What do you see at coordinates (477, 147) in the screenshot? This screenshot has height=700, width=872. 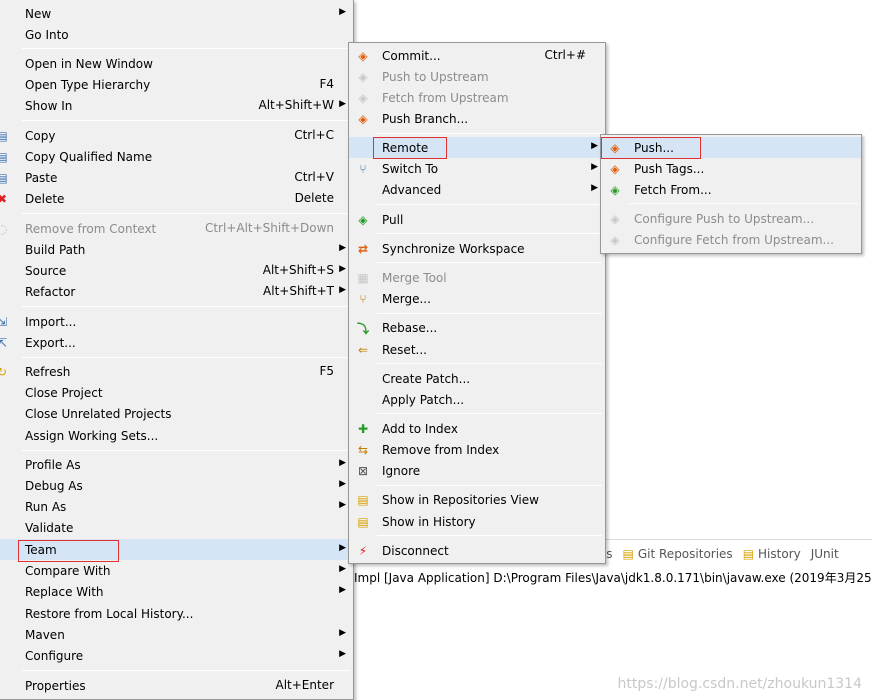 I see `menu-item-remote: Remote ▶` at bounding box center [477, 147].